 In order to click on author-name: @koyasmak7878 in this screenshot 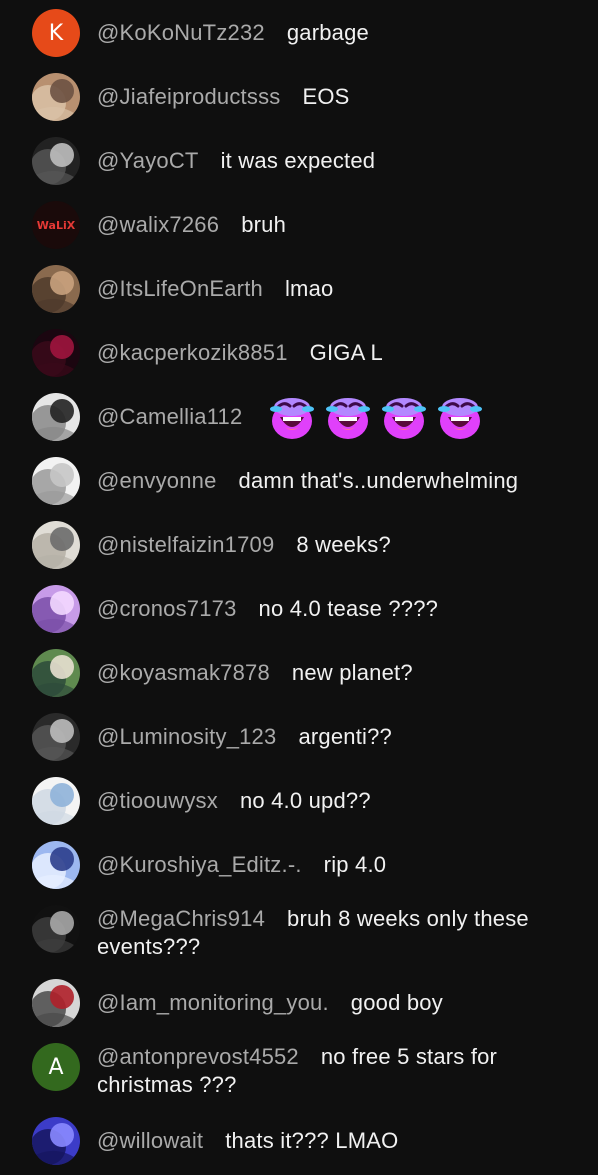, I will do `click(183, 672)`.